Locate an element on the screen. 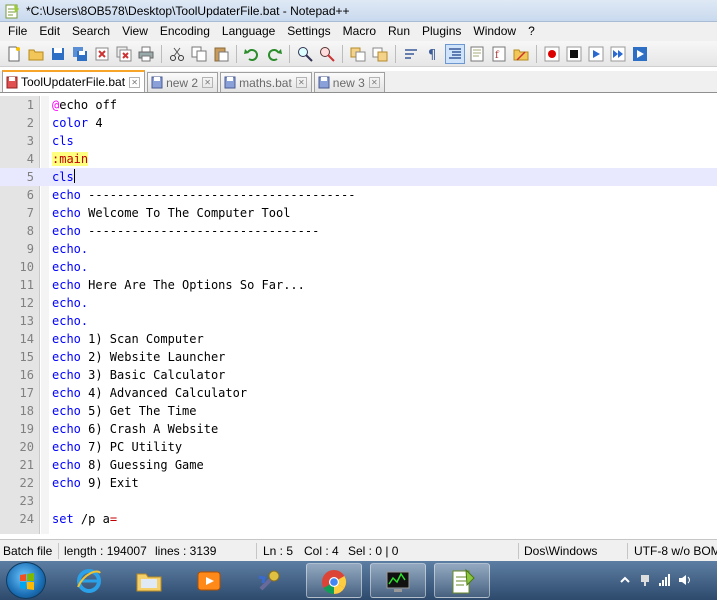  tab-label: new 3 is located at coordinates (348, 82).